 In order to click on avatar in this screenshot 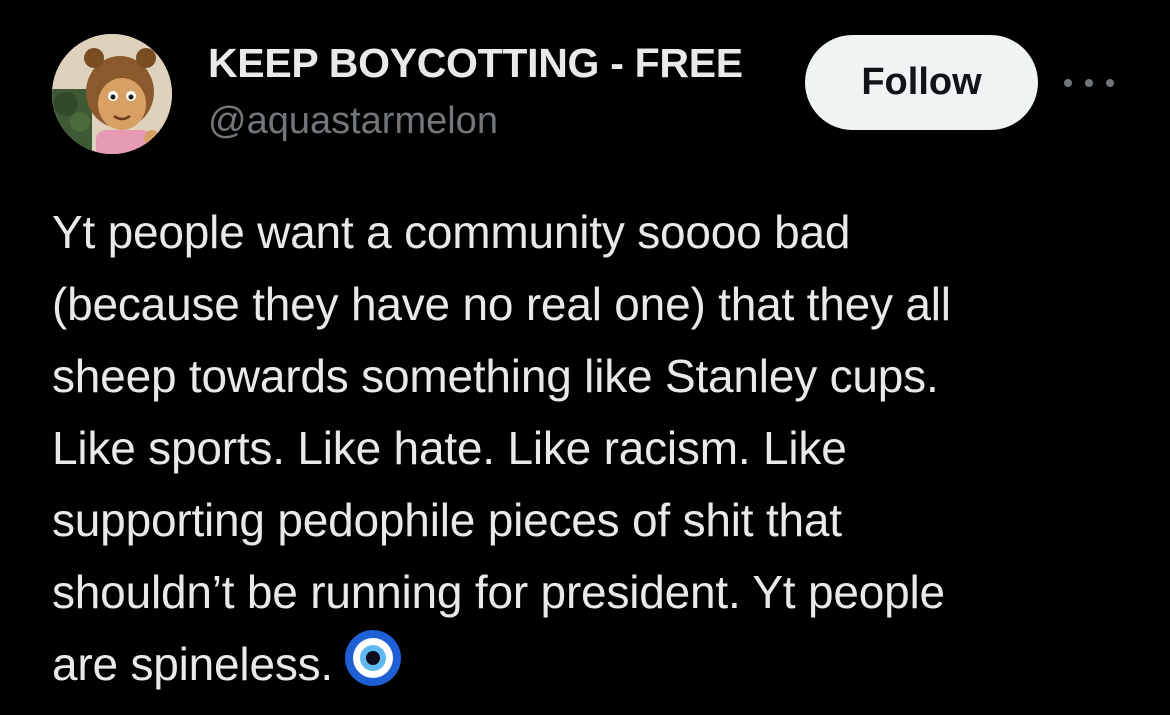, I will do `click(112, 94)`.